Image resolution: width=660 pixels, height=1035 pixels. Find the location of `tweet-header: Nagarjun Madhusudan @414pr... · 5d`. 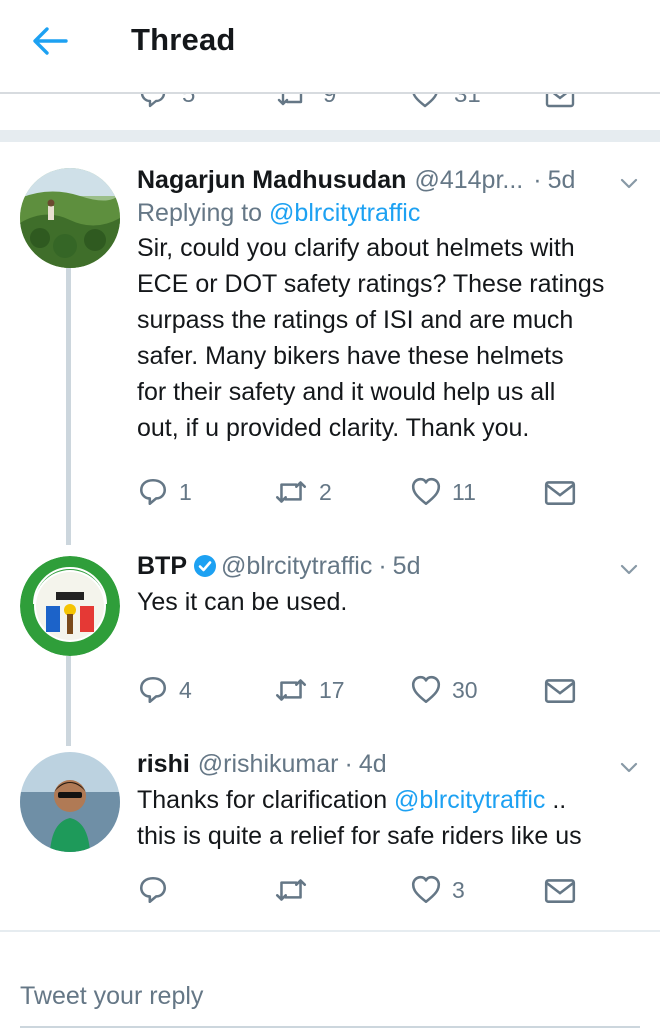

tweet-header: Nagarjun Madhusudan @414pr... · 5d is located at coordinates (385, 180).